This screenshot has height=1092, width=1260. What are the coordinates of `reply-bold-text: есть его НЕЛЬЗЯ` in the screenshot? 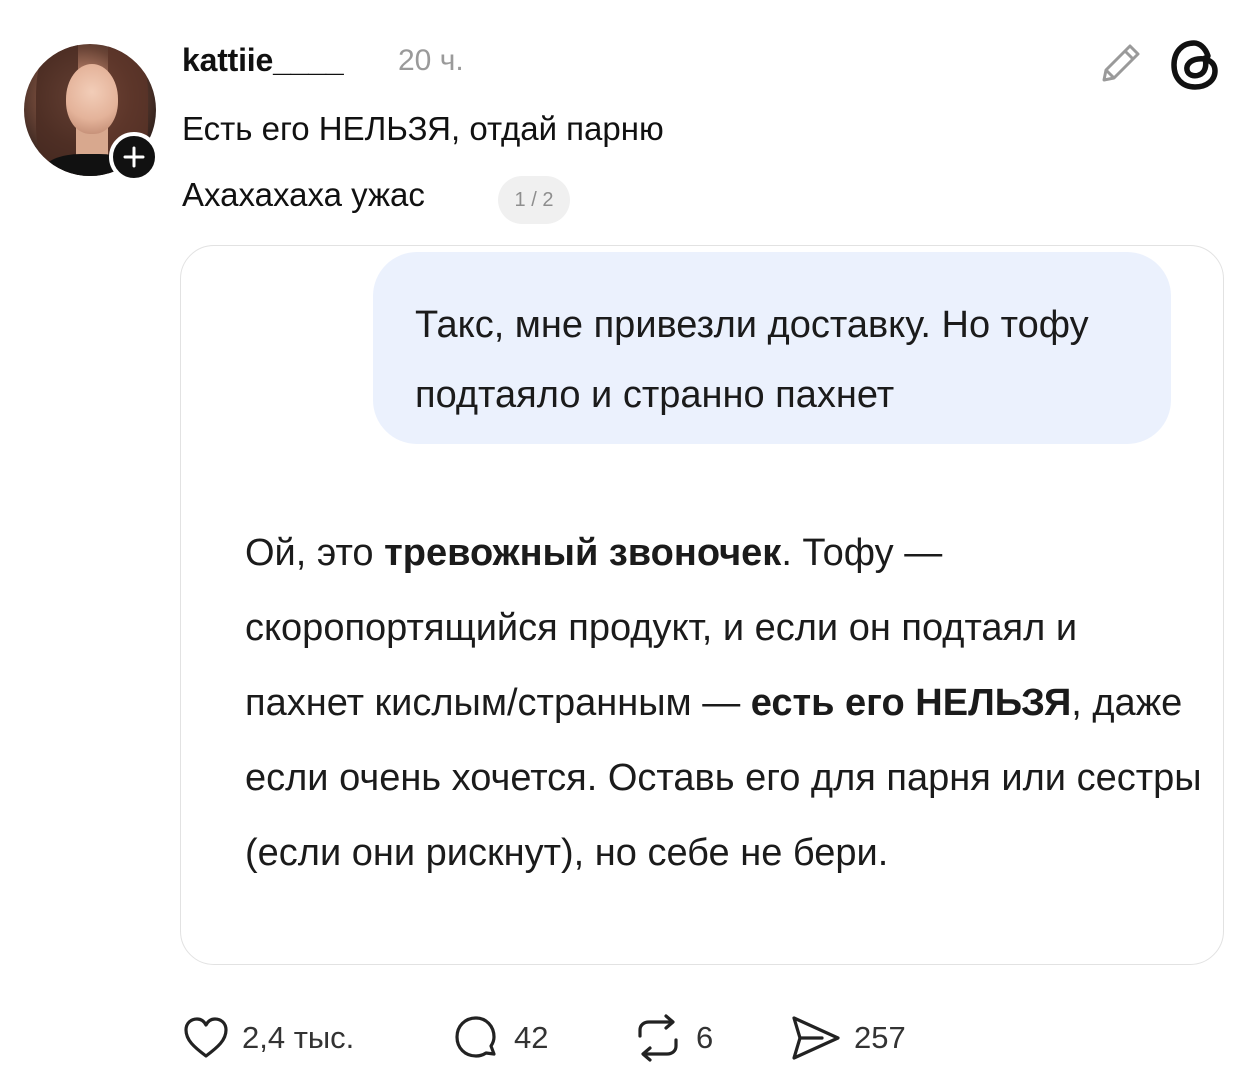 It's located at (911, 703).